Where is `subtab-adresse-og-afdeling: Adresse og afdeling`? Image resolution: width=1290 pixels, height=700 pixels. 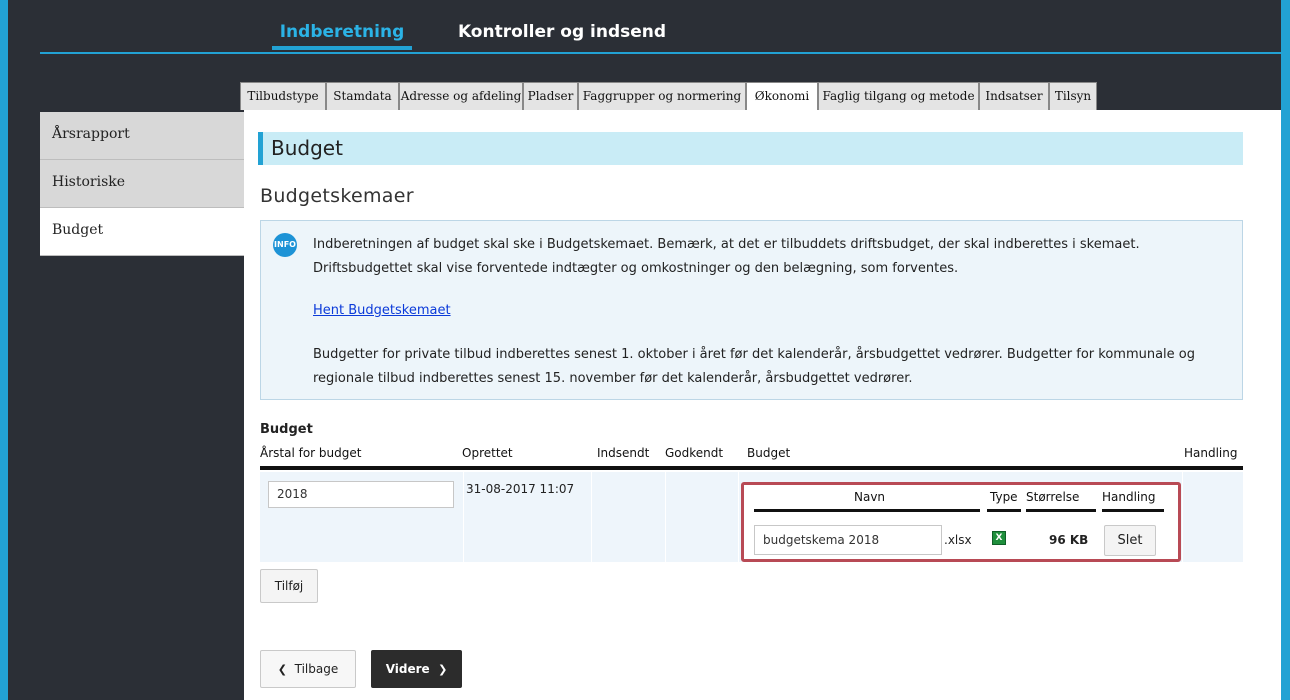
subtab-adresse-og-afdeling: Adresse og afdeling is located at coordinates (461, 96).